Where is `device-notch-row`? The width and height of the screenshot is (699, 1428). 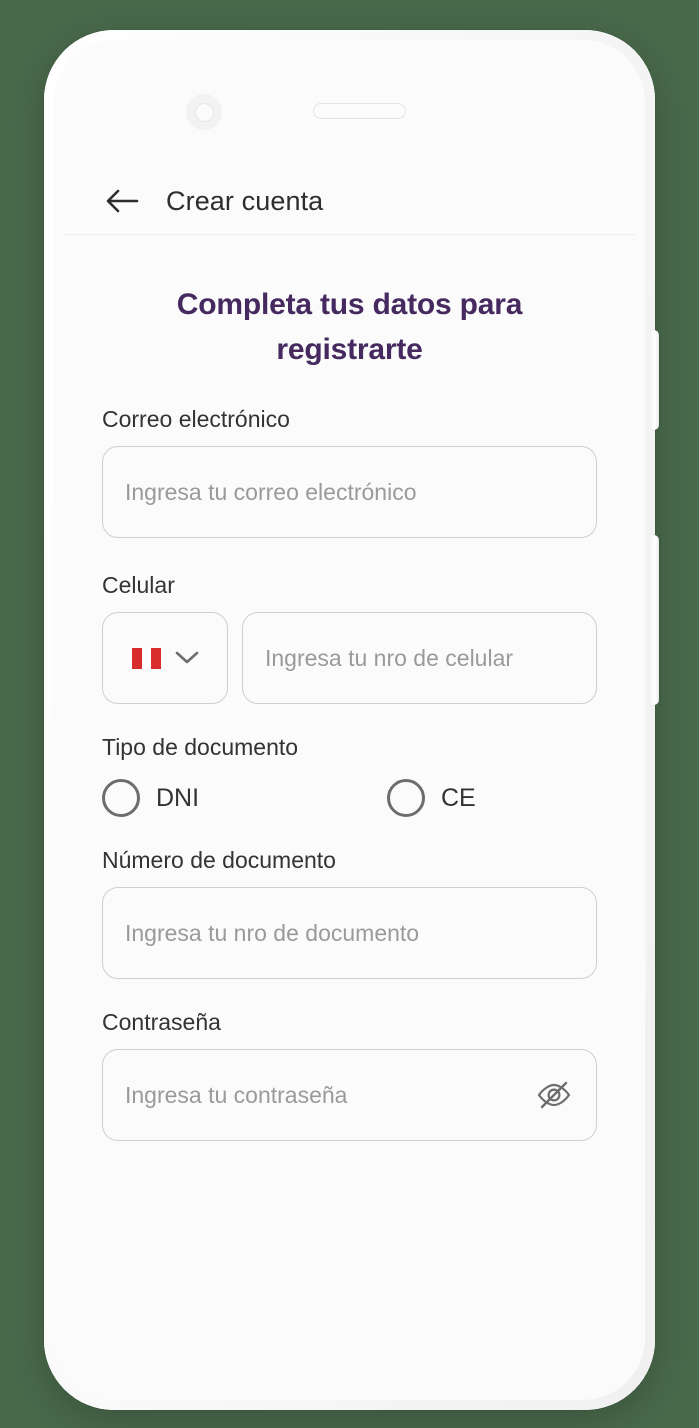
device-notch-row is located at coordinates (349, 112).